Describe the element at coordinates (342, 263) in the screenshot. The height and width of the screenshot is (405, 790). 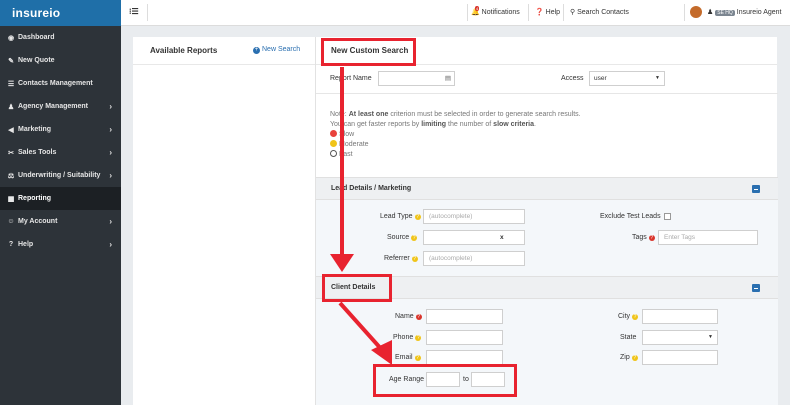
I see `annotation-arrowhead` at that location.